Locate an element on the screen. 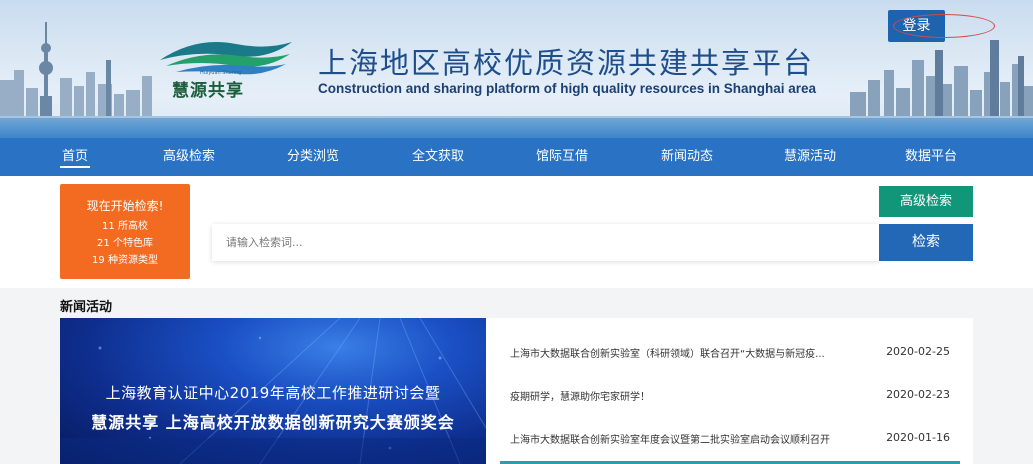 The height and width of the screenshot is (464, 1033). search-input is located at coordinates (545, 242).